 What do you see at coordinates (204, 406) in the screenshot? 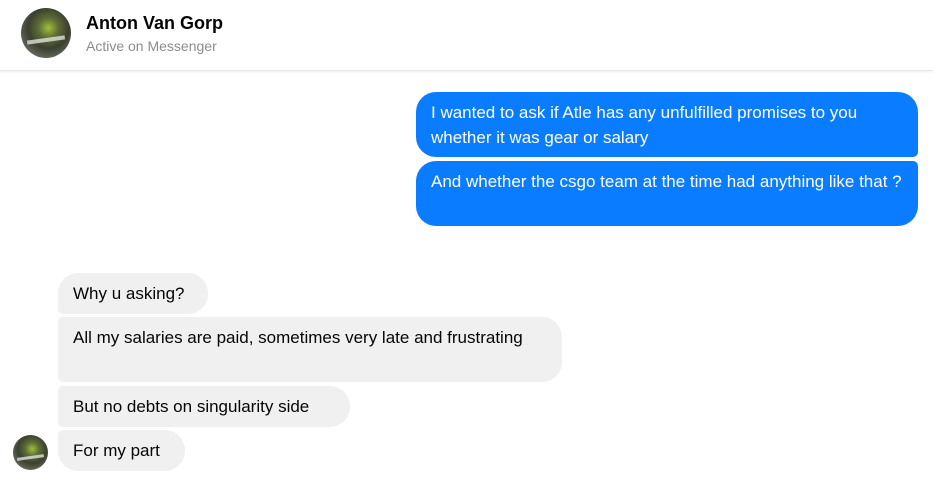
I see `incoming-message: But no debts on singularity side` at bounding box center [204, 406].